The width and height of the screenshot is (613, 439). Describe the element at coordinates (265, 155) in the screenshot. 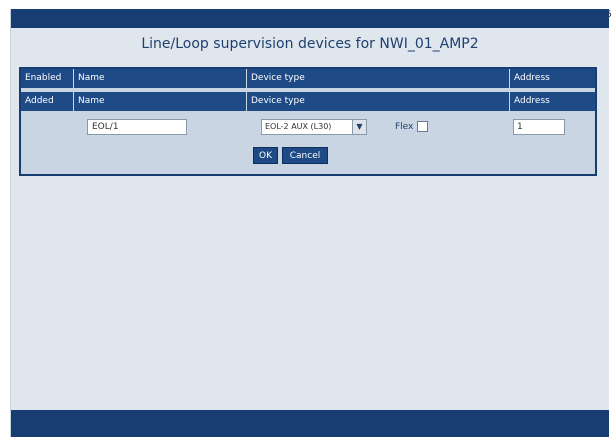

I see `ok-button: OK` at that location.